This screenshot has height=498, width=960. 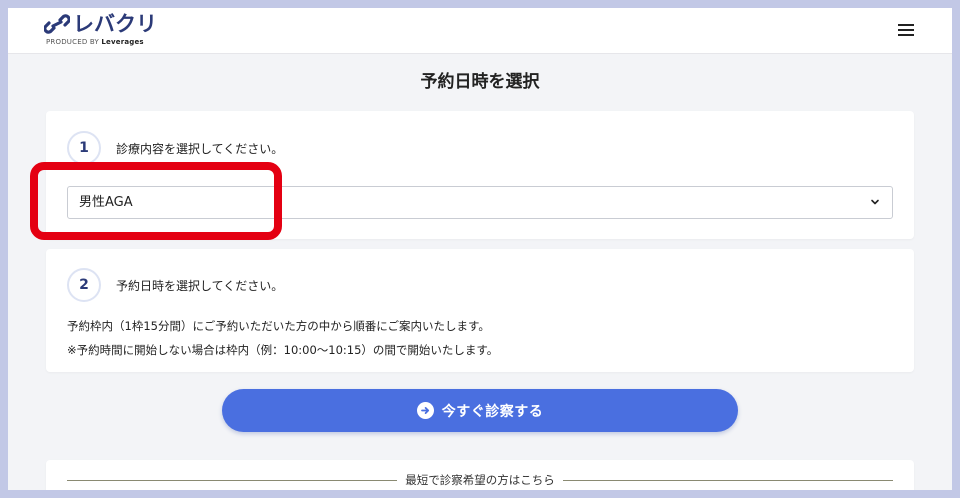 I want to click on consult-now-label: 今すぐ診察する, so click(x=492, y=411).